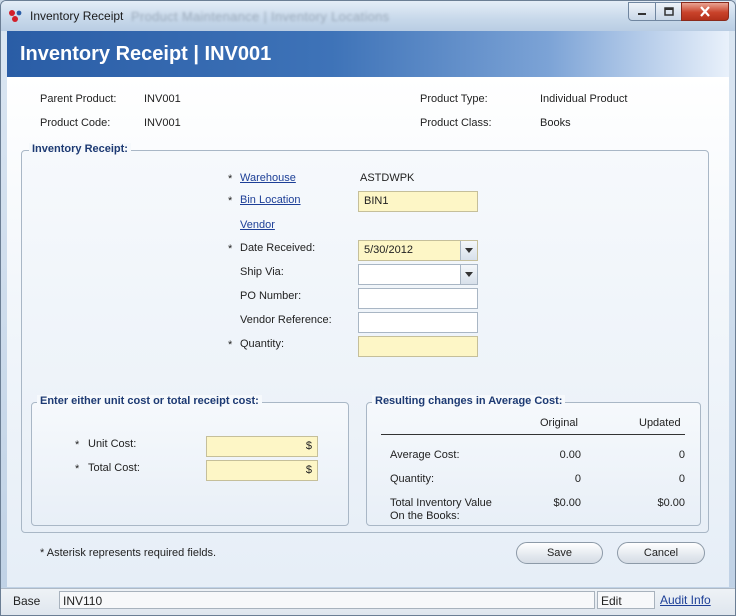 The image size is (736, 616). I want to click on unit-cost-input: $, so click(262, 446).